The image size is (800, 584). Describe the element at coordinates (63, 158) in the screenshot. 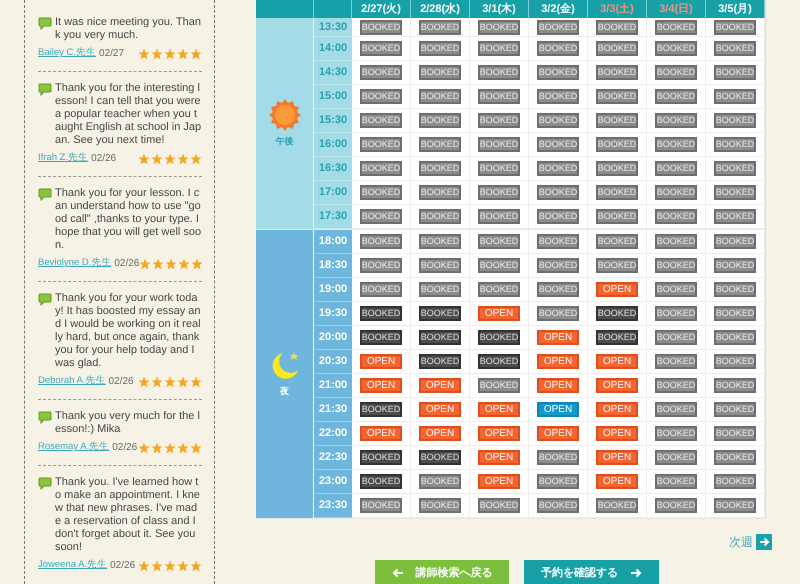

I see `teacher-link: Ifrah Z.先生` at that location.